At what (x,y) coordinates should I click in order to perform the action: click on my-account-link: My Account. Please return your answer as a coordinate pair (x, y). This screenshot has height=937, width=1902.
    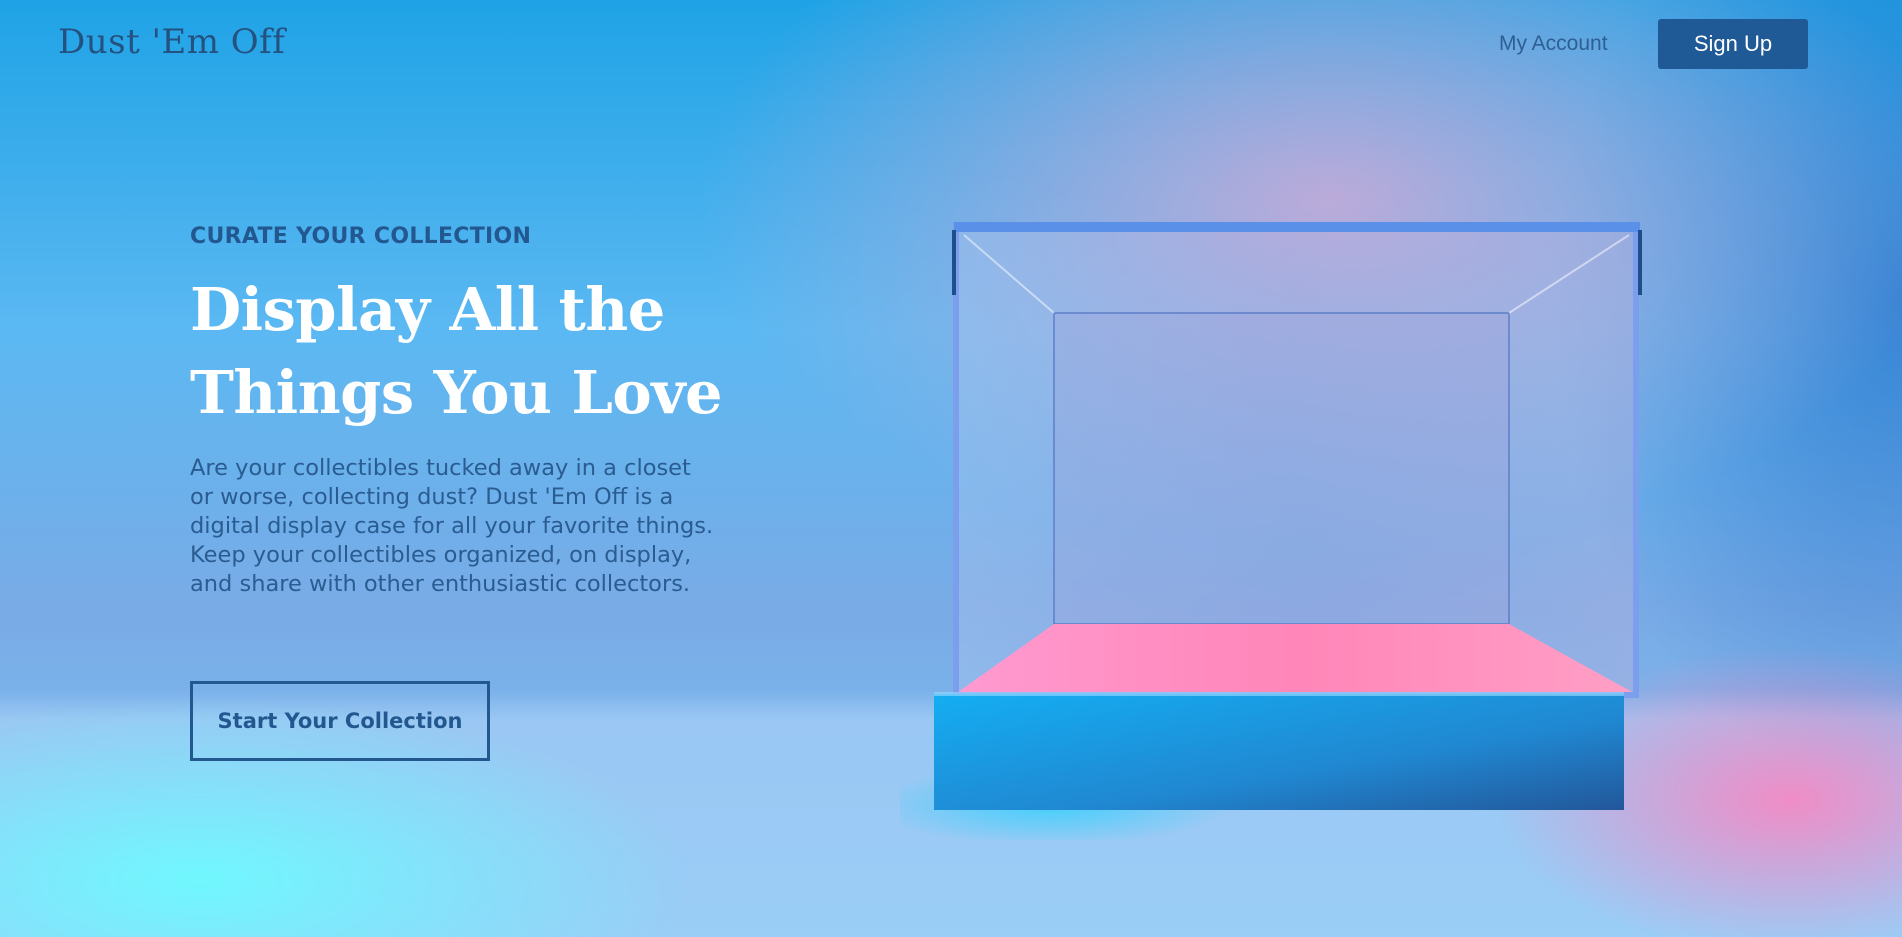
    Looking at the image, I should click on (1553, 44).